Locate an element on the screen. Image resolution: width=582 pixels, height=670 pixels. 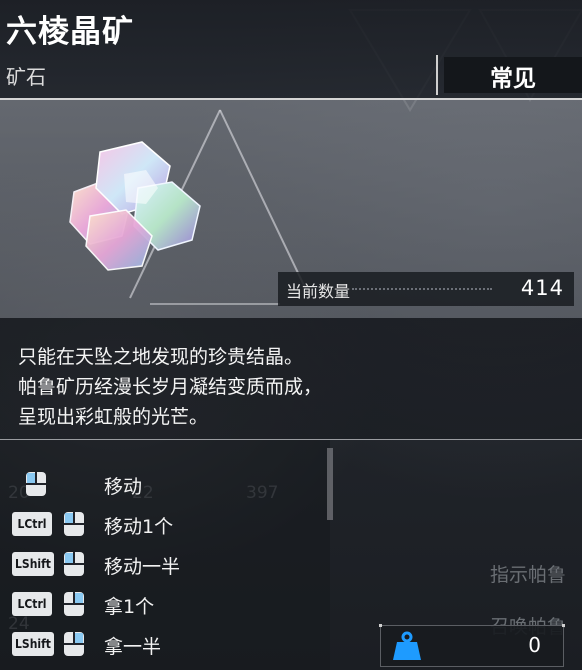
weight-icon is located at coordinates (407, 645).